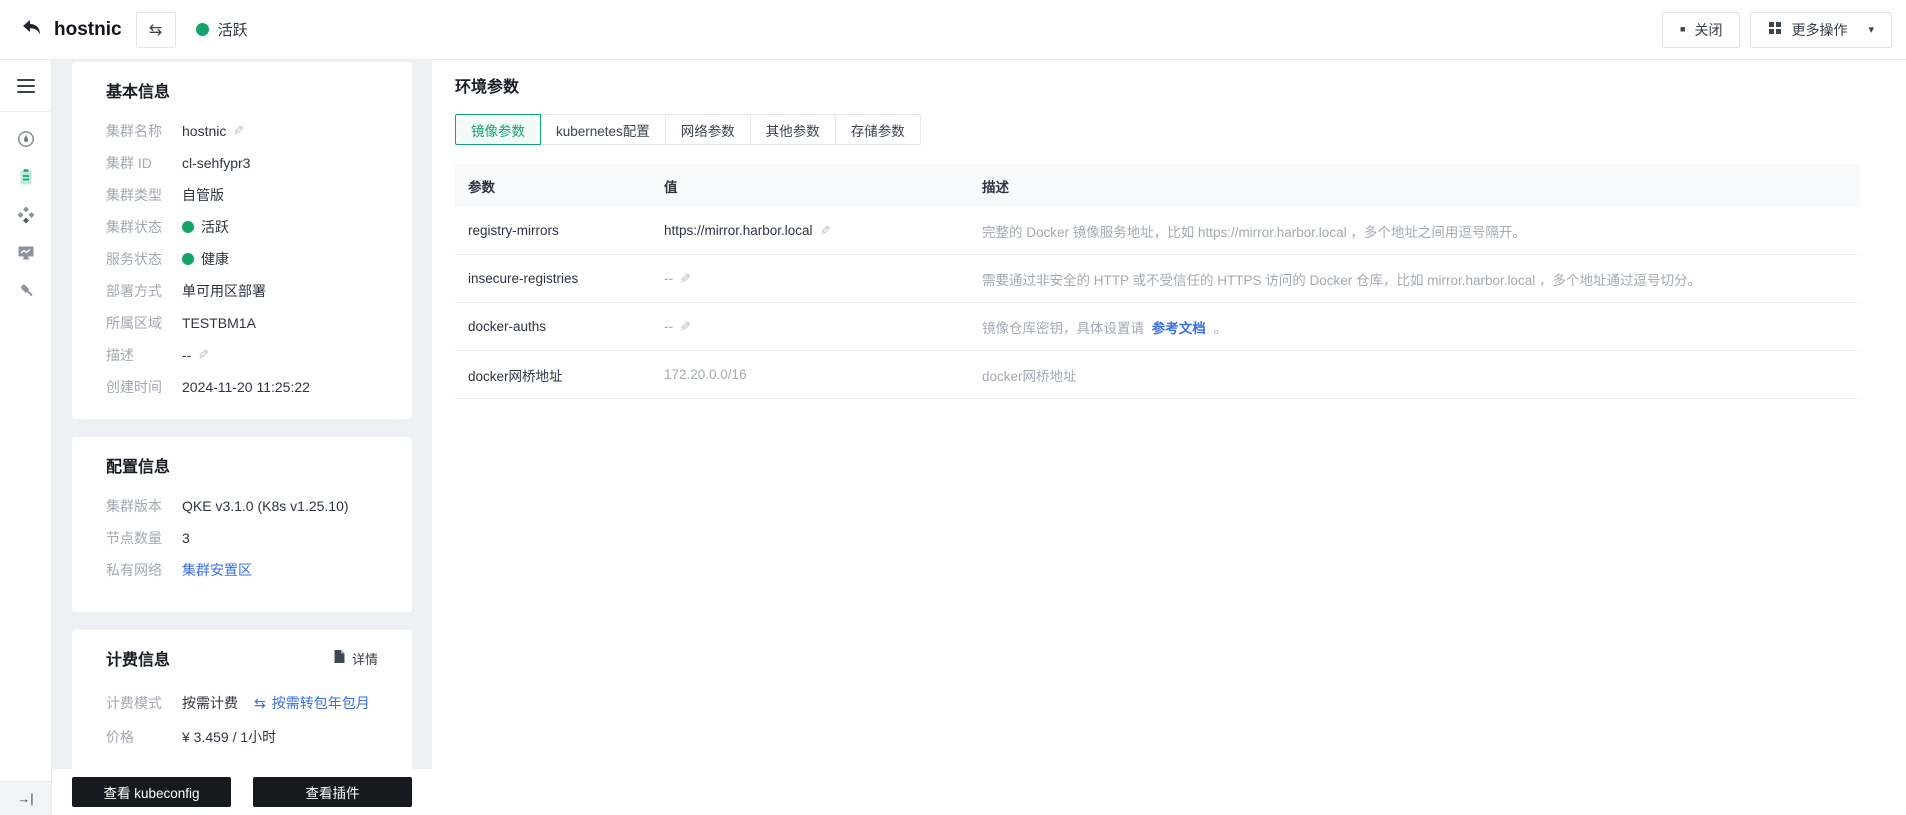 The image size is (1906, 815). I want to click on card-title: 计费信息, so click(138, 660).